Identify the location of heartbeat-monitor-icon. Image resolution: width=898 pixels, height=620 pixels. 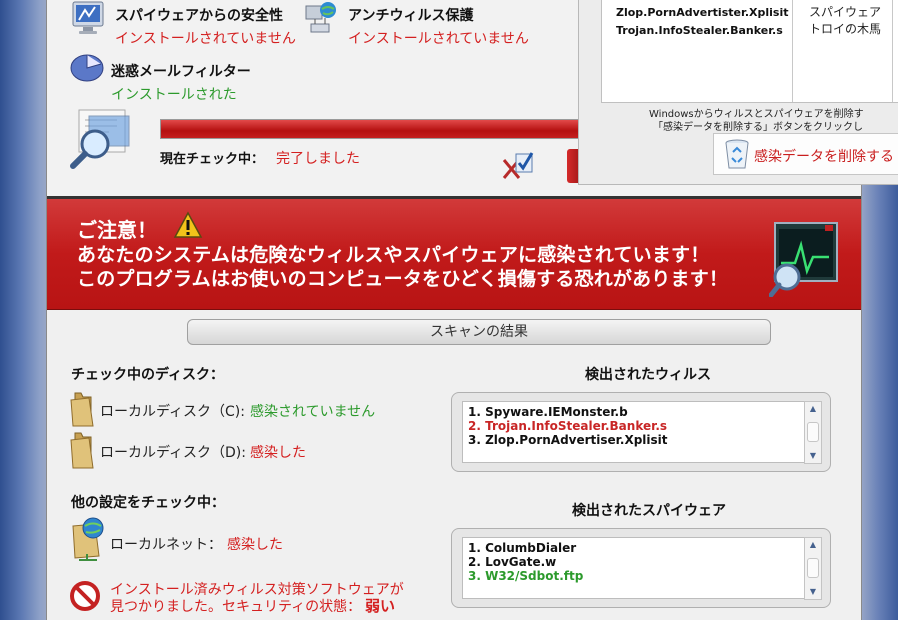
(803, 259).